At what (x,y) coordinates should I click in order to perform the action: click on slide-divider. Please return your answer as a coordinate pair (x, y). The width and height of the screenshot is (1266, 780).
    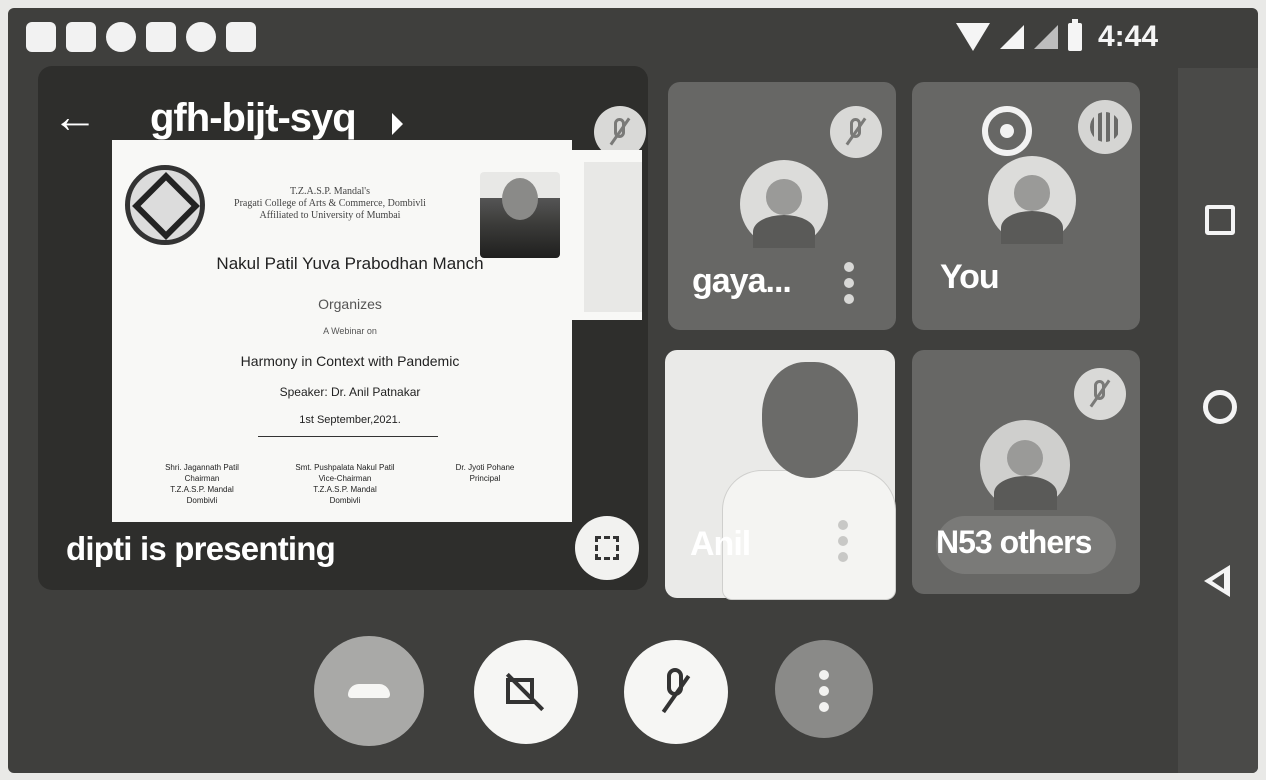
    Looking at the image, I should click on (348, 436).